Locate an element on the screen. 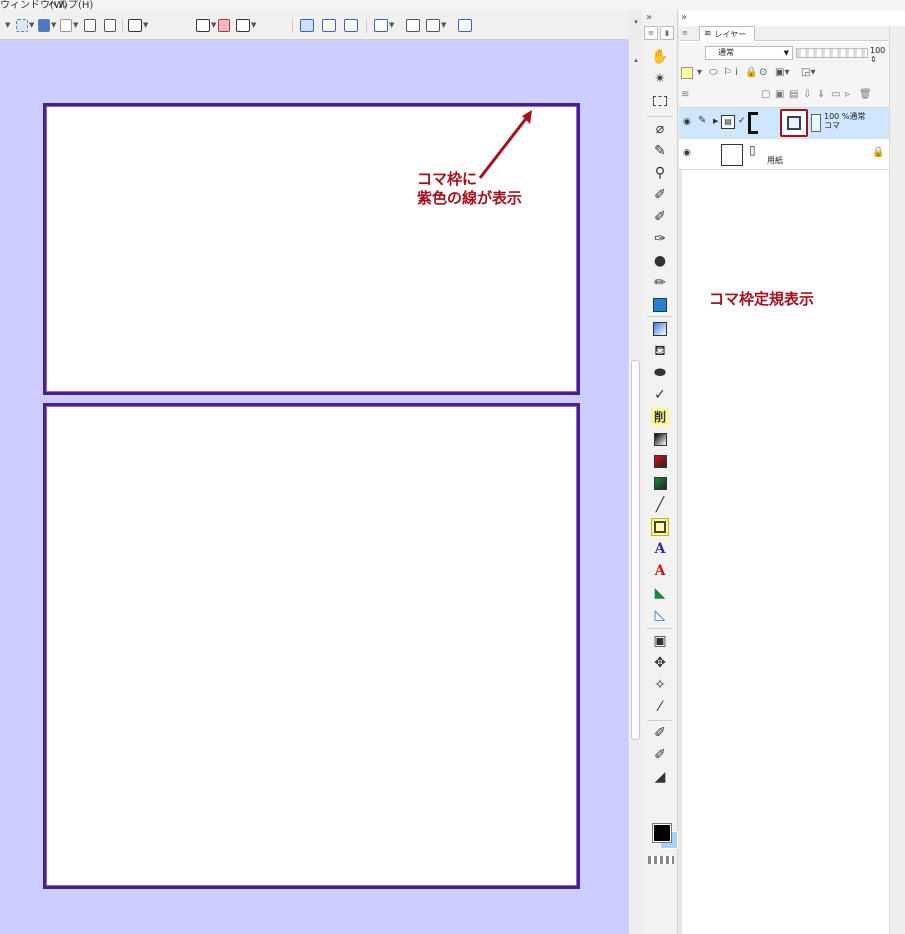 The height and width of the screenshot is (934, 905). merge-icon: ⇓ is located at coordinates (821, 94).